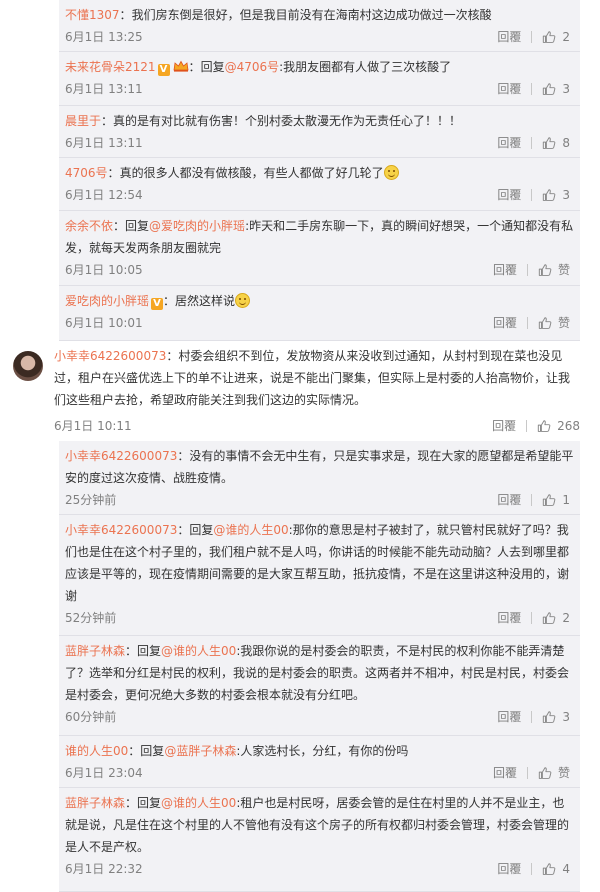  What do you see at coordinates (319, 89) in the screenshot?
I see `reply-meta: 6月1日 13:11 回覆 3` at bounding box center [319, 89].